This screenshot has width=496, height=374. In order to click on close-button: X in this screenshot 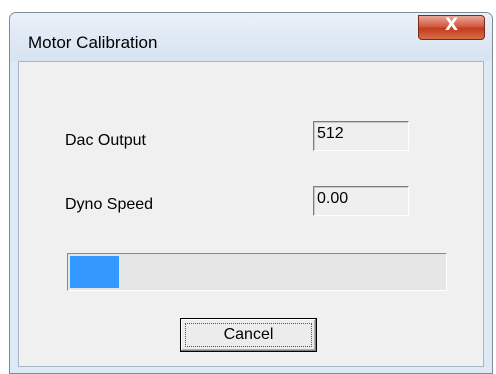, I will do `click(451, 27)`.